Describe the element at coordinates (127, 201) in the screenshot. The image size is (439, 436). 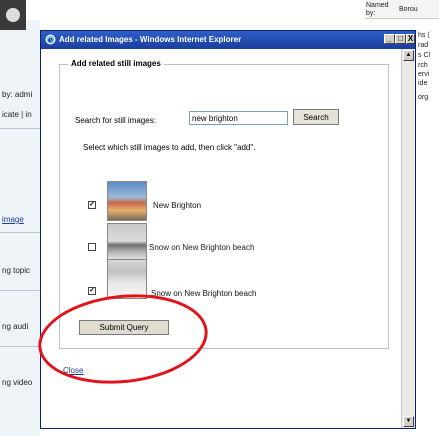
I see `thumbnail-new-brighton` at that location.